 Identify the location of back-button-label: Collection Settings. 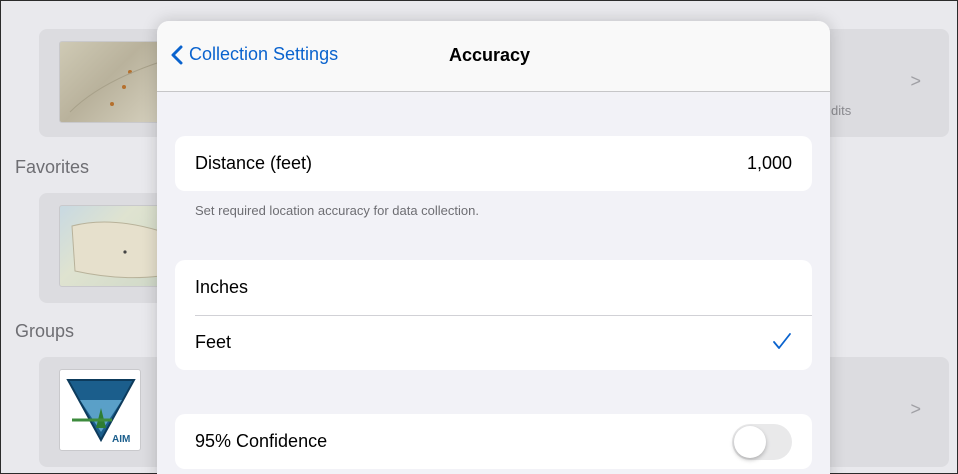
(264, 54).